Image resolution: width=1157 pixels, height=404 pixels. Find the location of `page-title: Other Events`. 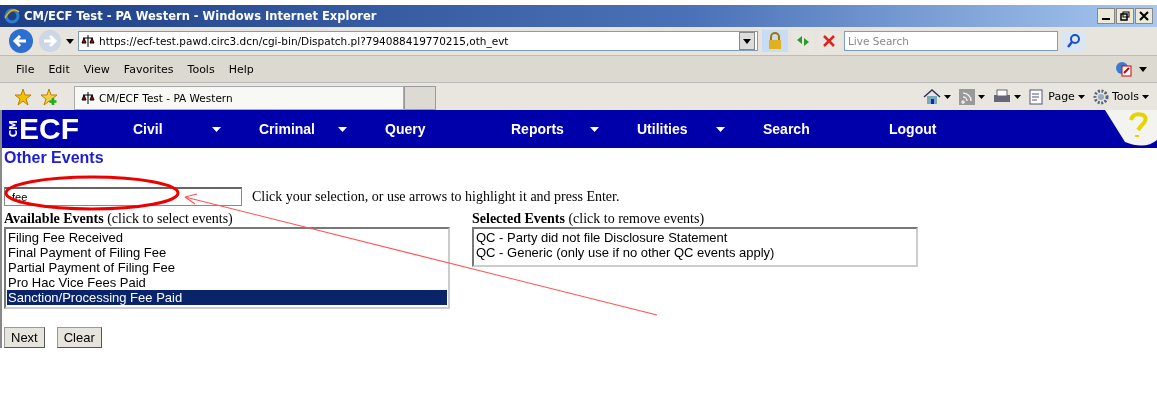

page-title: Other Events is located at coordinates (54, 158).